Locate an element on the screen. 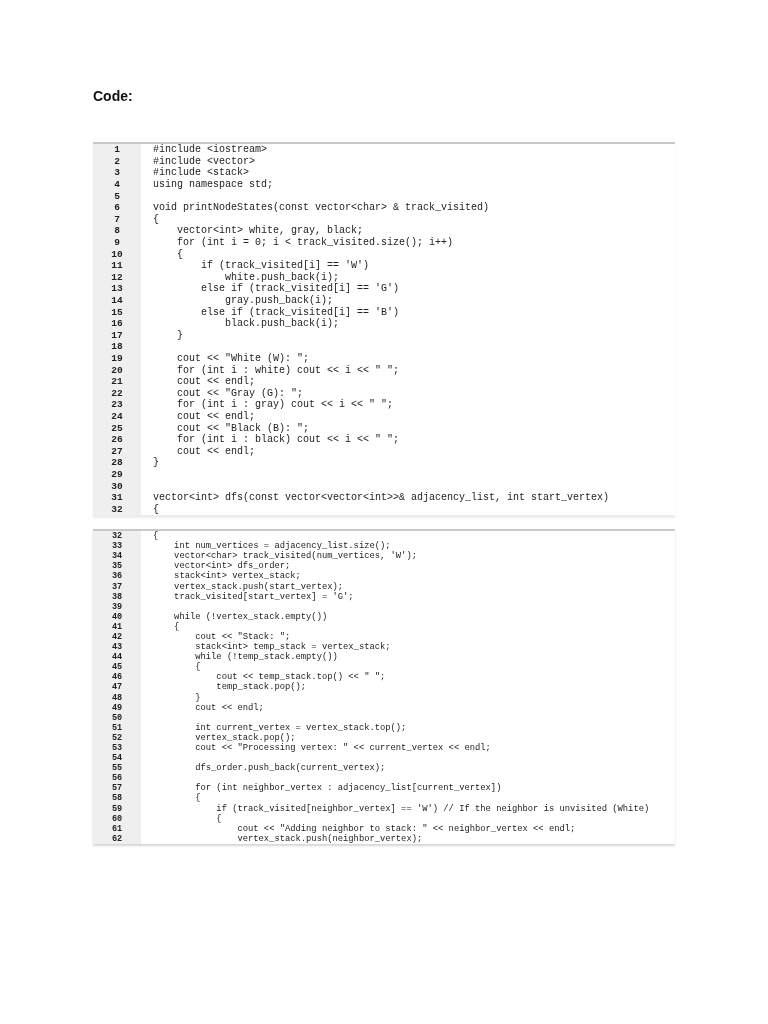 The image size is (768, 1024). code-line: track_visited[start_vertex] = 'G'; is located at coordinates (263, 596).